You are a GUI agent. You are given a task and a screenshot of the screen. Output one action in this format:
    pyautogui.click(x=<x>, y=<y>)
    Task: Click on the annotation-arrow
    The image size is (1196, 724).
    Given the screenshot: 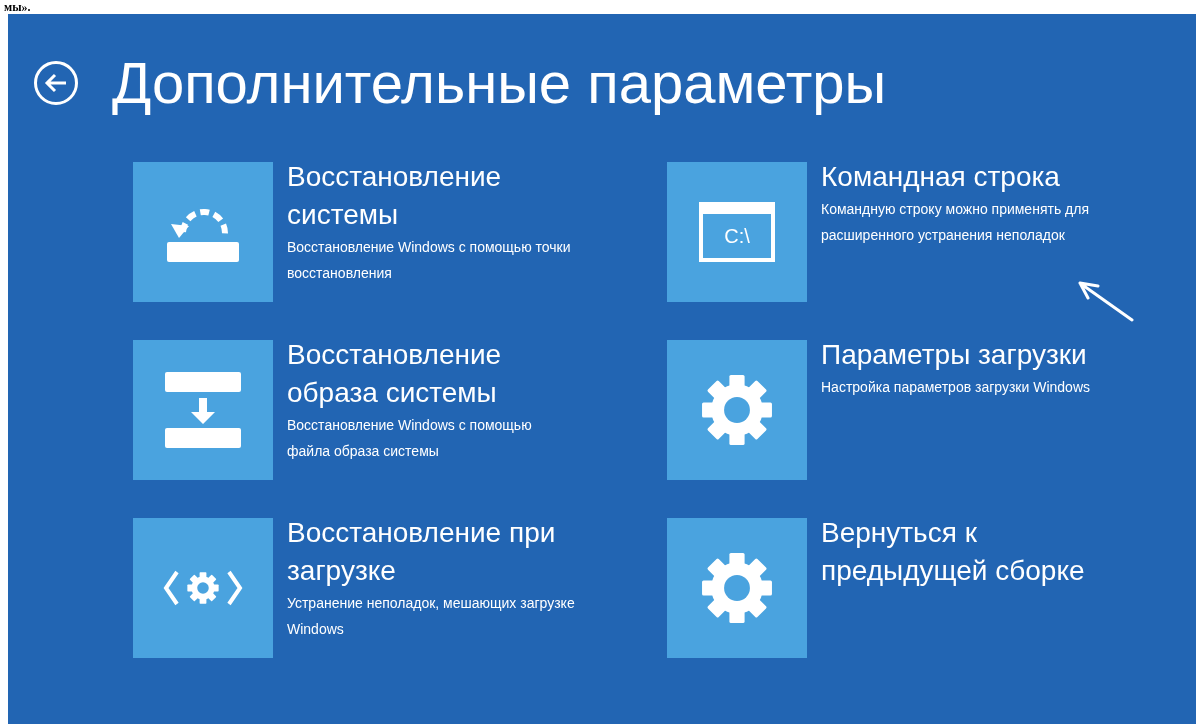 What is the action you would take?
    pyautogui.click(x=1105, y=301)
    